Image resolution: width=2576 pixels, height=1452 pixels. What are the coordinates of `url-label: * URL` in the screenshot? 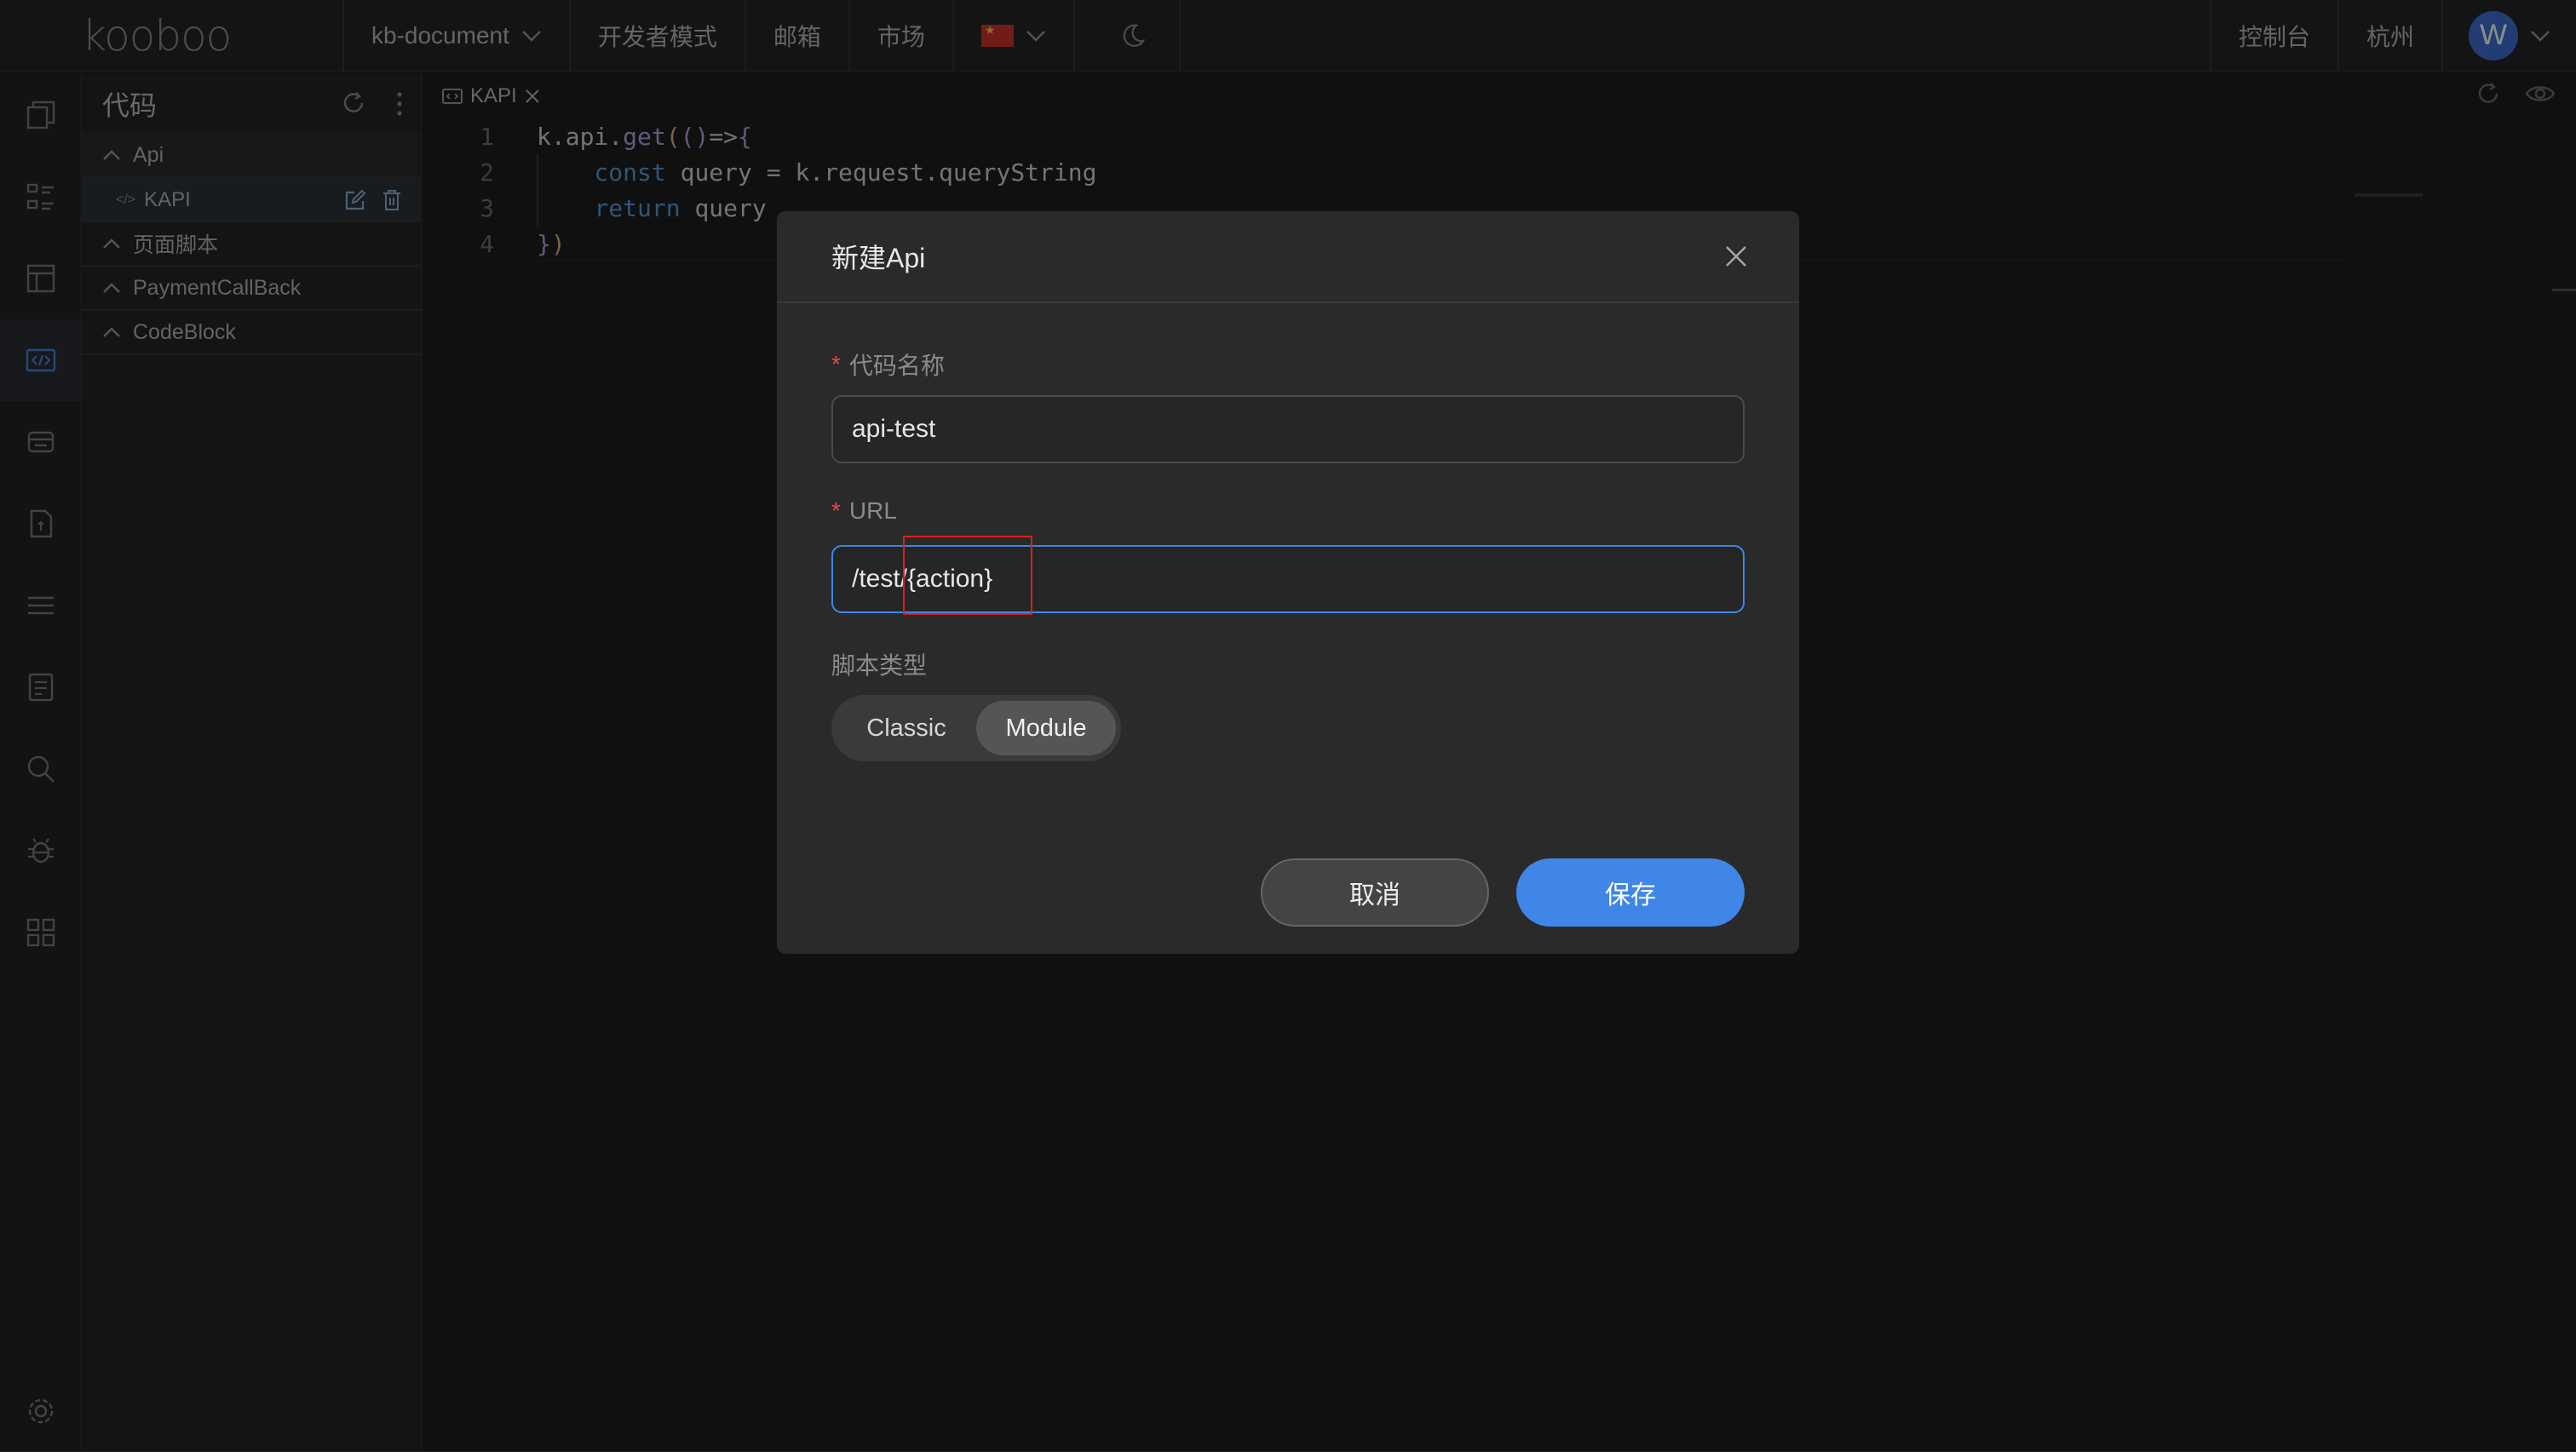 It's located at (864, 510).